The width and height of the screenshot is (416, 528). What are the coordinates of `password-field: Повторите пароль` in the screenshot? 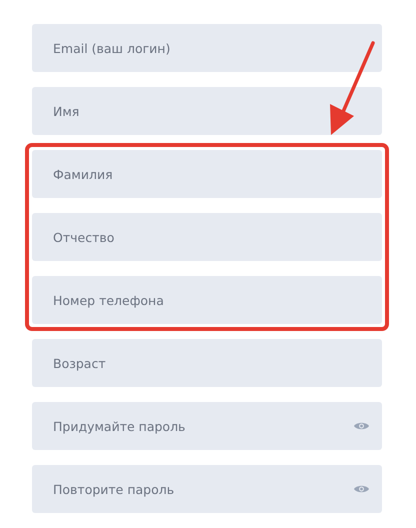 It's located at (207, 489).